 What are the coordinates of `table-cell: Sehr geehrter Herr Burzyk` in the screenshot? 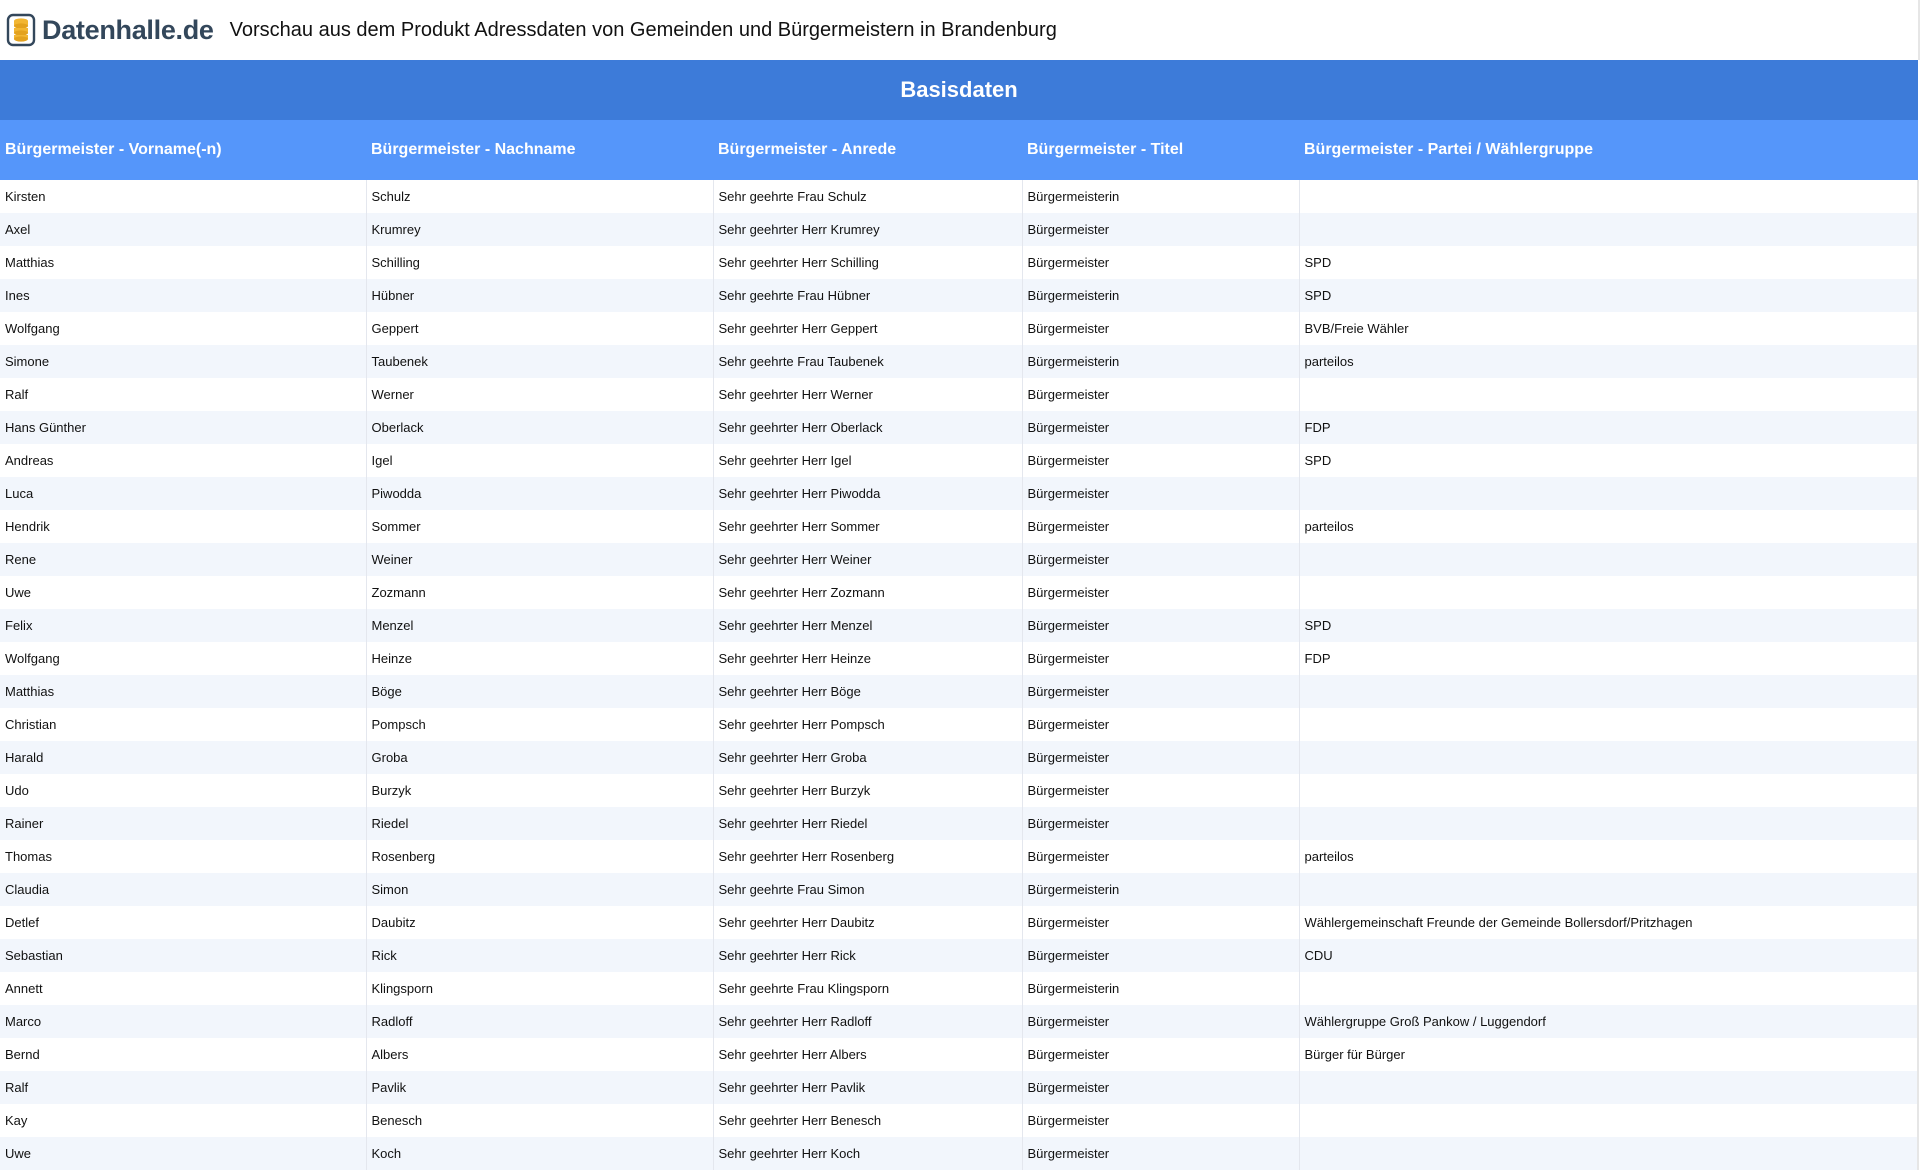 It's located at (868, 790).